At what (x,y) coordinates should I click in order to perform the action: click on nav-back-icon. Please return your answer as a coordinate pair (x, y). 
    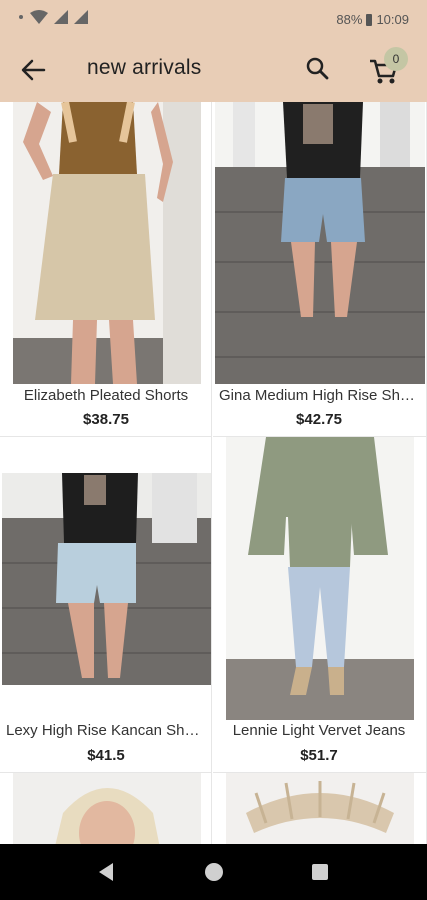
    Looking at the image, I should click on (106, 872).